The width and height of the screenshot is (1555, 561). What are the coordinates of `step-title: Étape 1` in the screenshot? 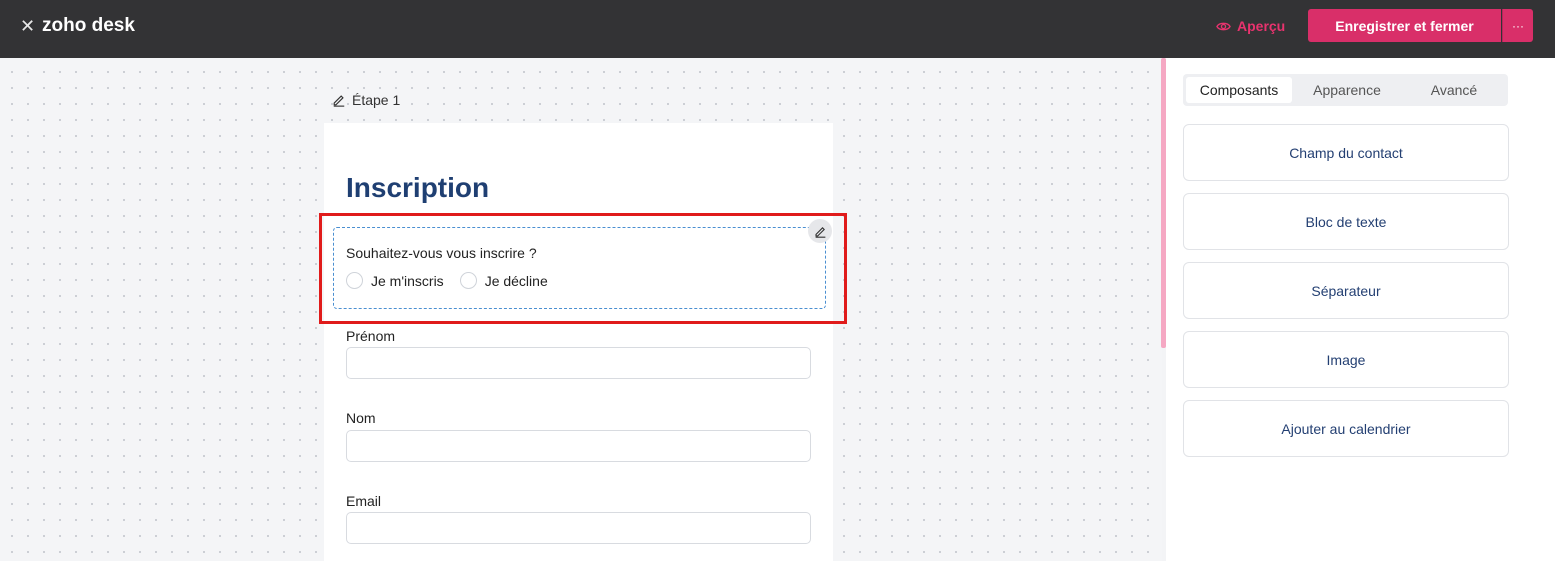 It's located at (366, 100).